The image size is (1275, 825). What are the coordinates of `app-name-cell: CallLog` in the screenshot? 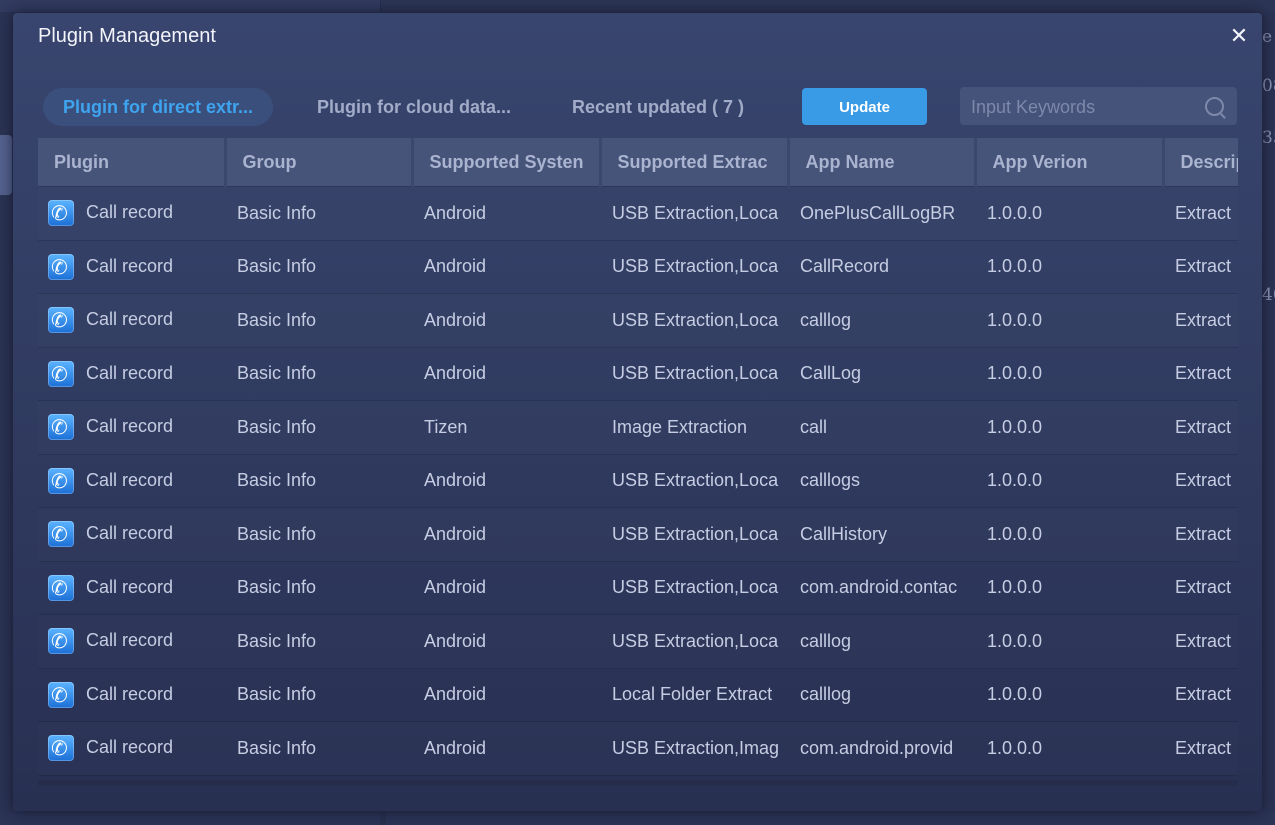 It's located at (831, 373).